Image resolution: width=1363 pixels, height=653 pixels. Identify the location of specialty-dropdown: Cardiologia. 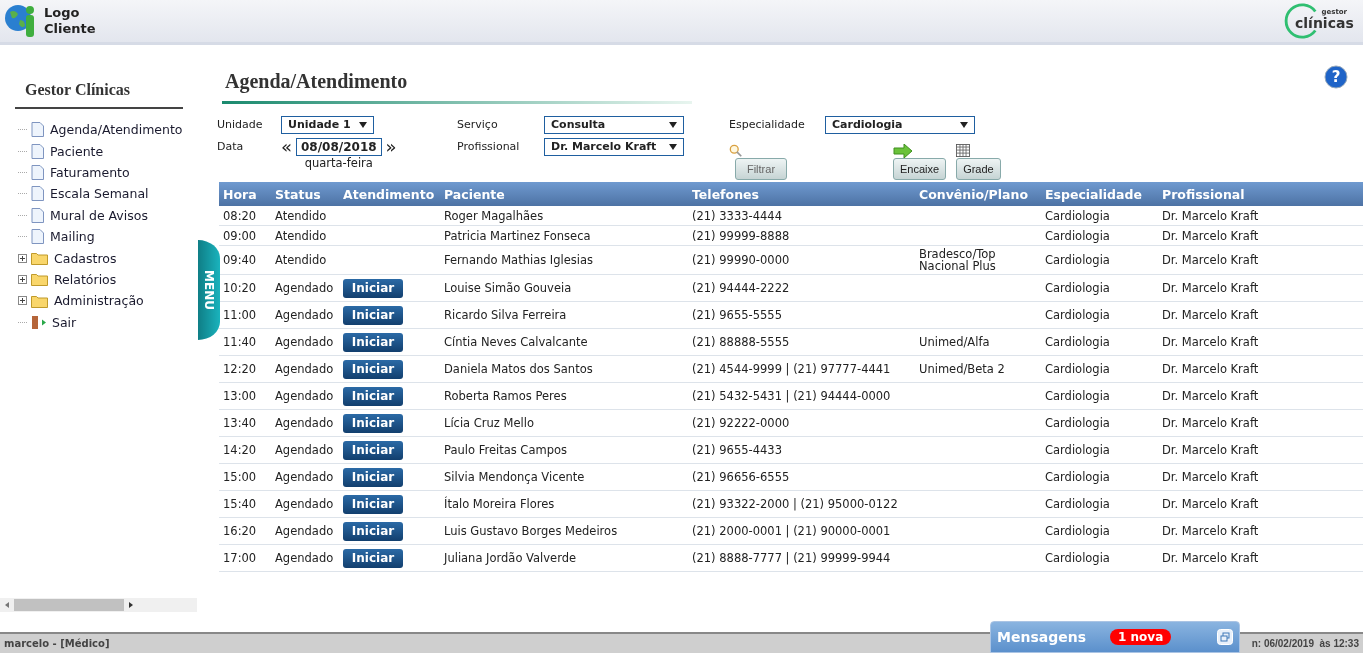
(900, 125).